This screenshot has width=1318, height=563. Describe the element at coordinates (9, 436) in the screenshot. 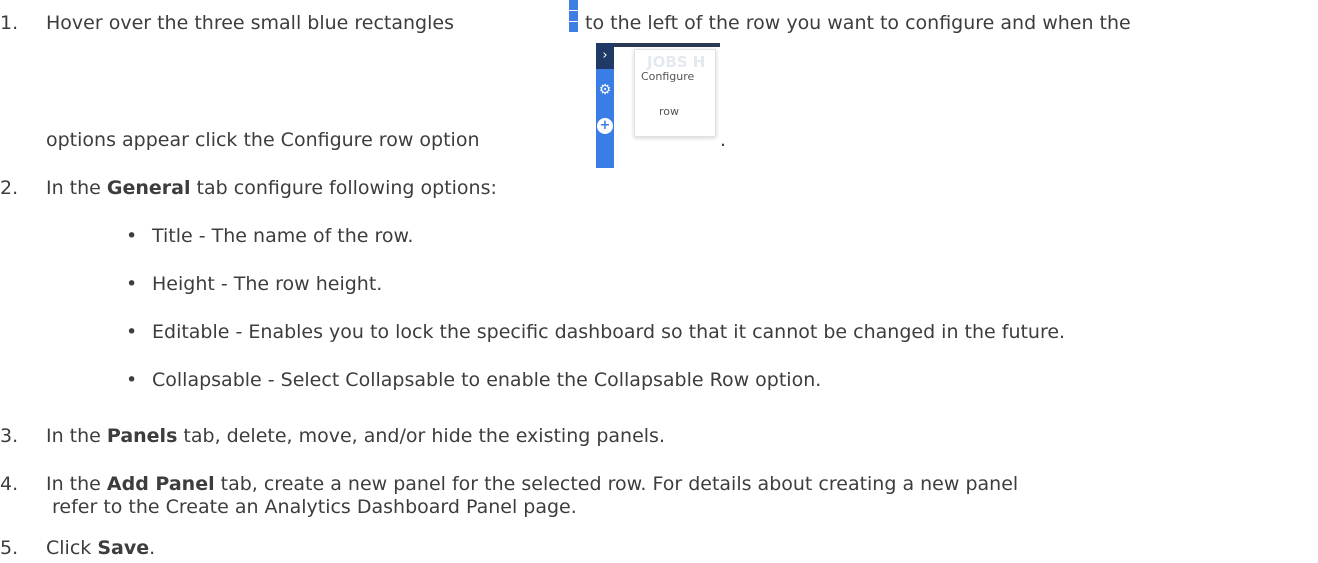

I see `step-number: 3.` at that location.